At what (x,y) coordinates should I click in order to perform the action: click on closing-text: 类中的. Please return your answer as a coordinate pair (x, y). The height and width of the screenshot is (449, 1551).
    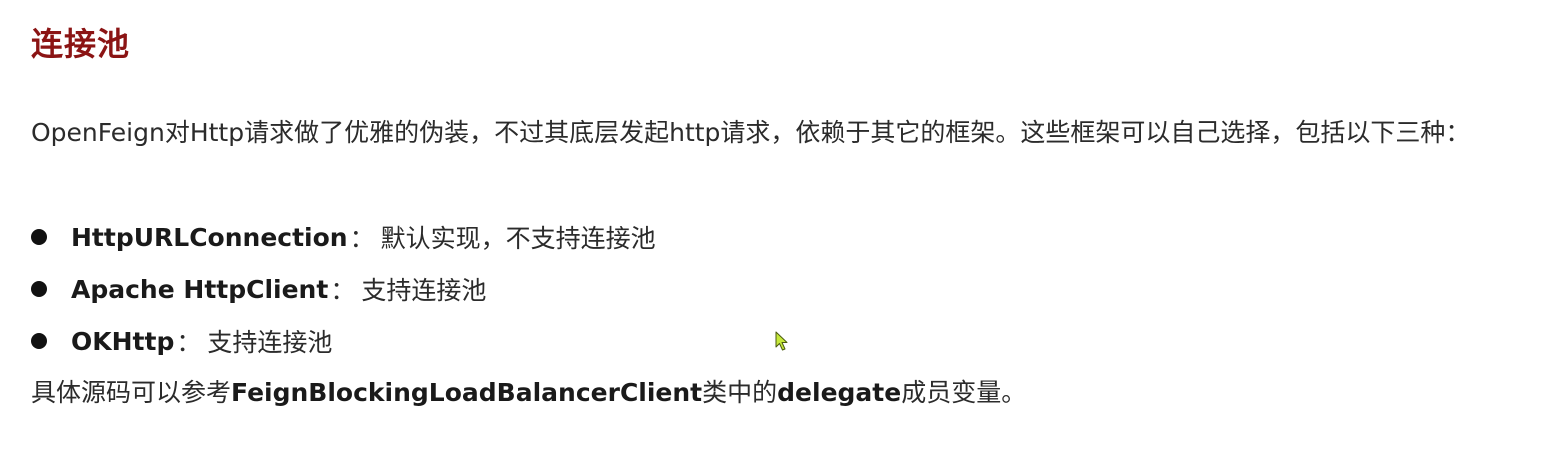
    Looking at the image, I should click on (740, 392).